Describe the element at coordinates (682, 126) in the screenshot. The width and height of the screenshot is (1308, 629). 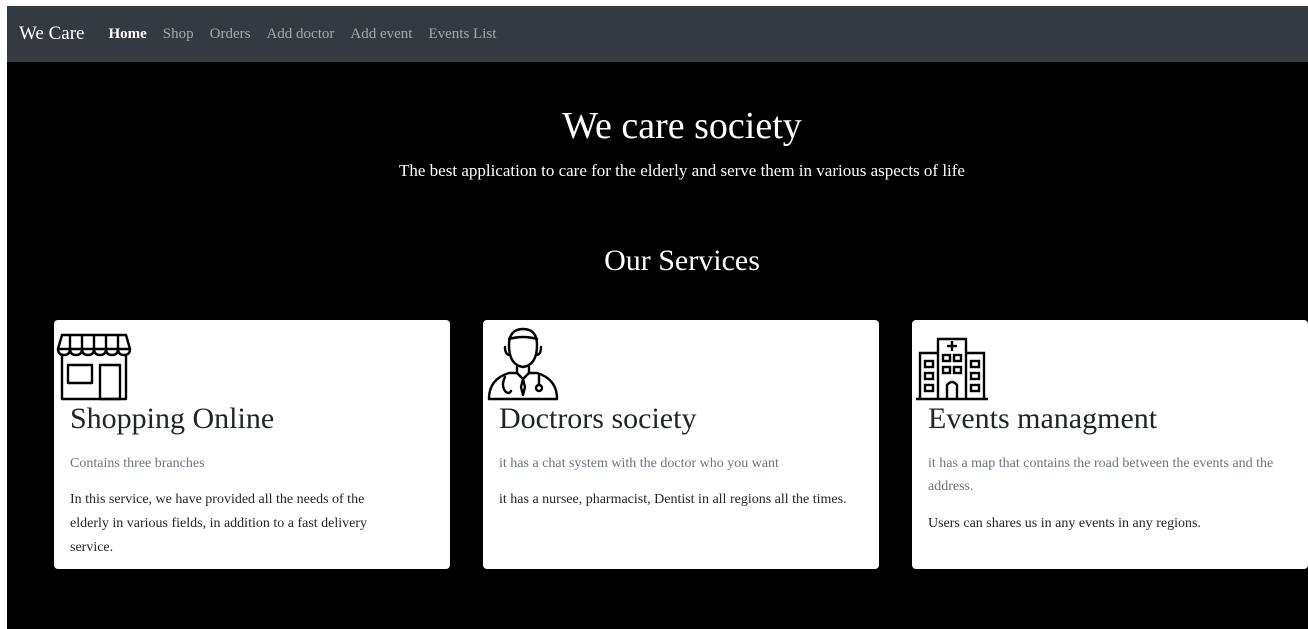
I see `hero-title: We care society` at that location.